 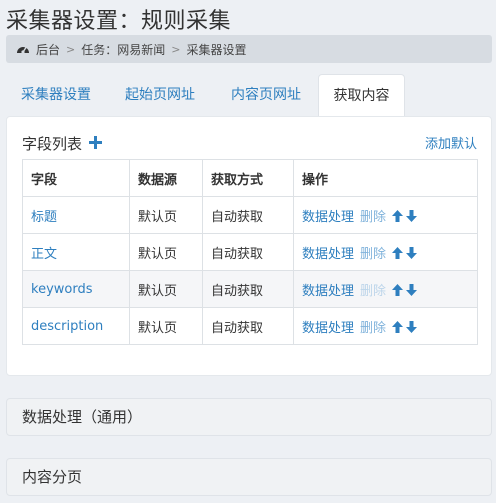 I want to click on column-header-source: 数据源, so click(x=166, y=178).